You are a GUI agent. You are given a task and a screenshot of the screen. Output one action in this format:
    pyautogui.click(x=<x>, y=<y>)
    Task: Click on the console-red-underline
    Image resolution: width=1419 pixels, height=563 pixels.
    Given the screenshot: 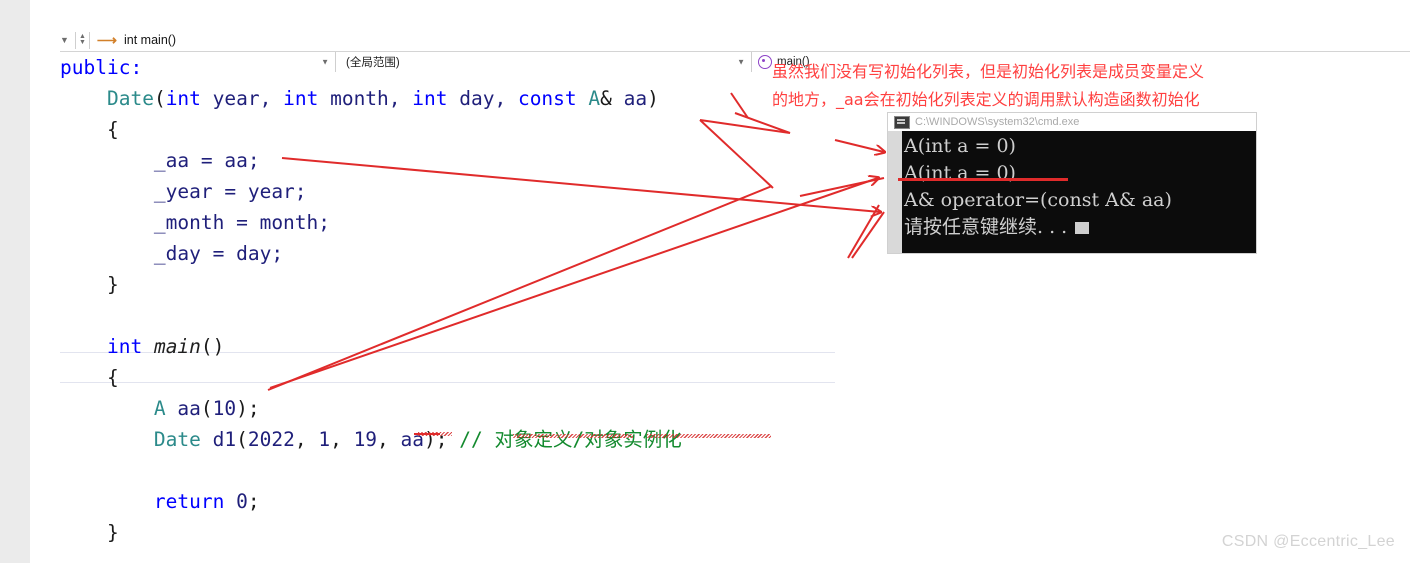 What is the action you would take?
    pyautogui.click(x=983, y=179)
    